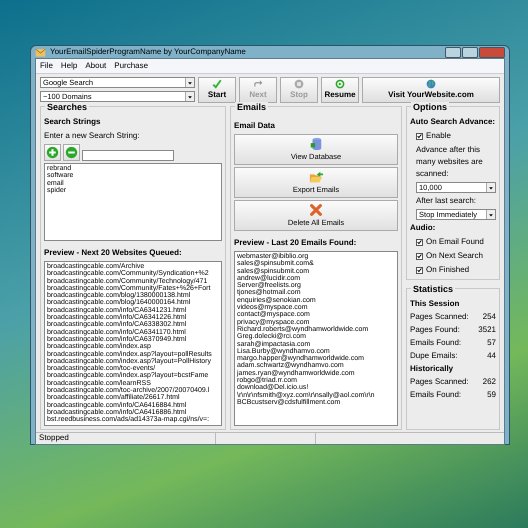 The image size is (528, 528). Describe the element at coordinates (434, 356) in the screenshot. I see `stat-label: Dupe Emails:` at that location.